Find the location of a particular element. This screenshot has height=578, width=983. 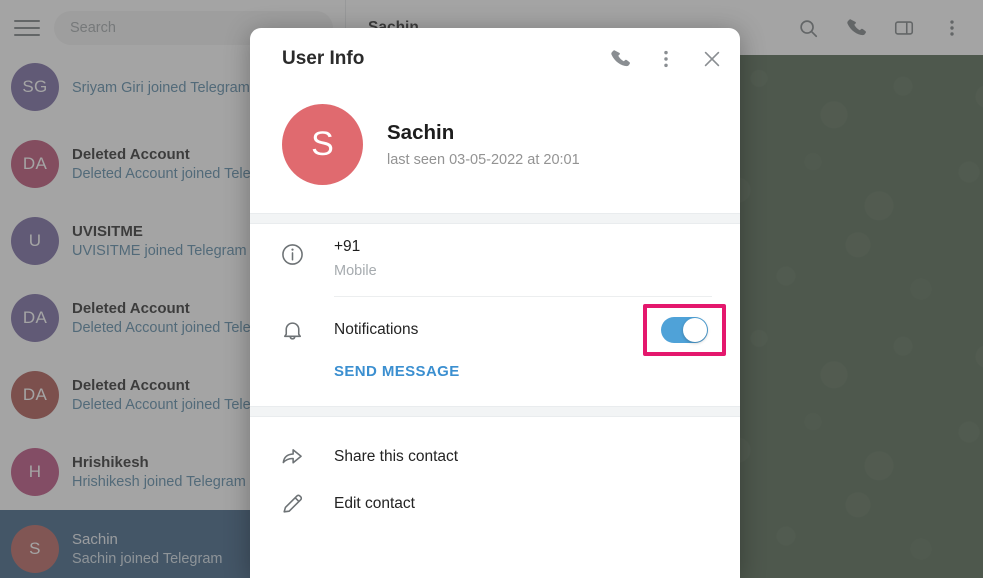

notifications-toggle-highlight is located at coordinates (684, 330).